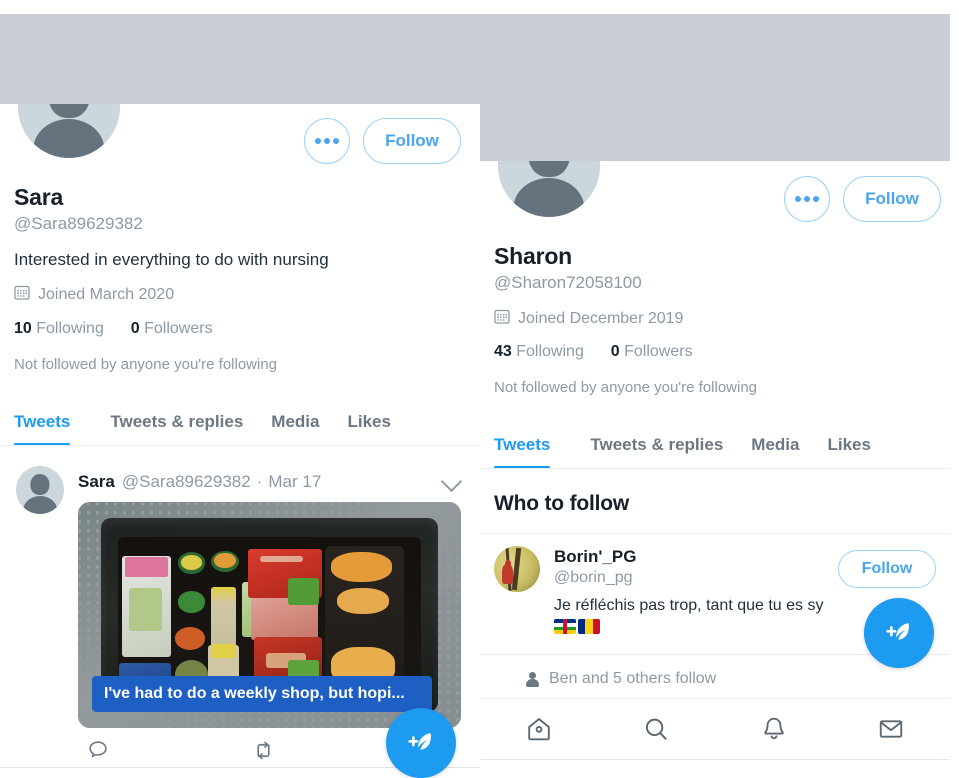 This screenshot has width=959, height=778. I want to click on envelope-icon, so click(891, 729).